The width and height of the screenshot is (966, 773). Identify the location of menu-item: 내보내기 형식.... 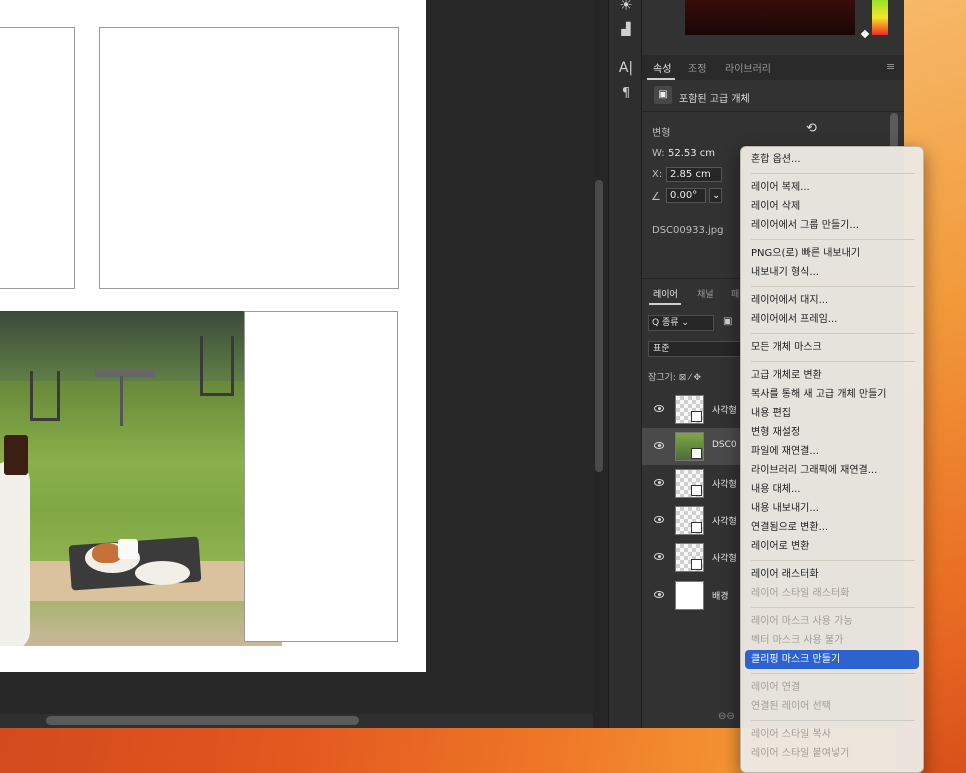
(832, 272).